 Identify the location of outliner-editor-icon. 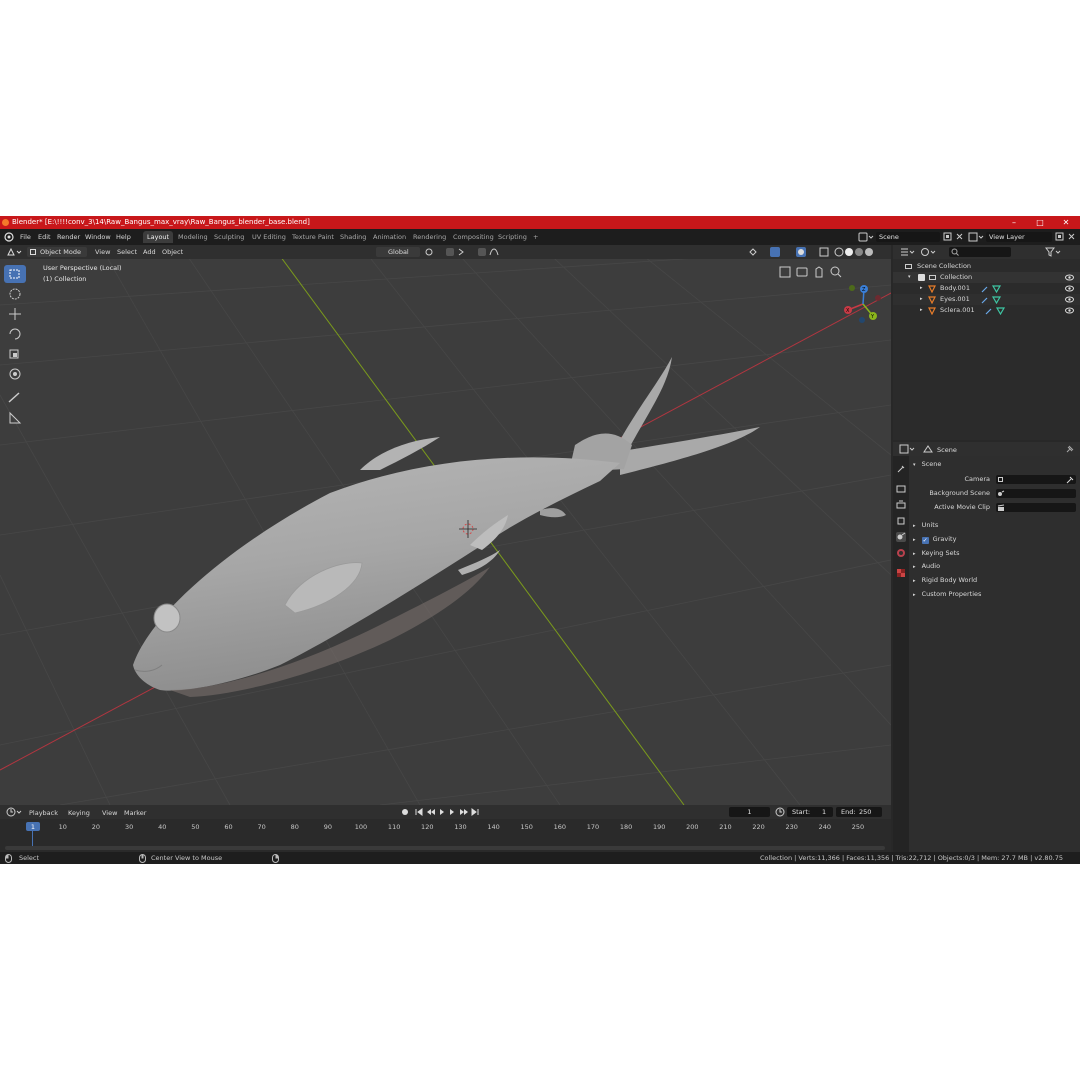
(908, 252).